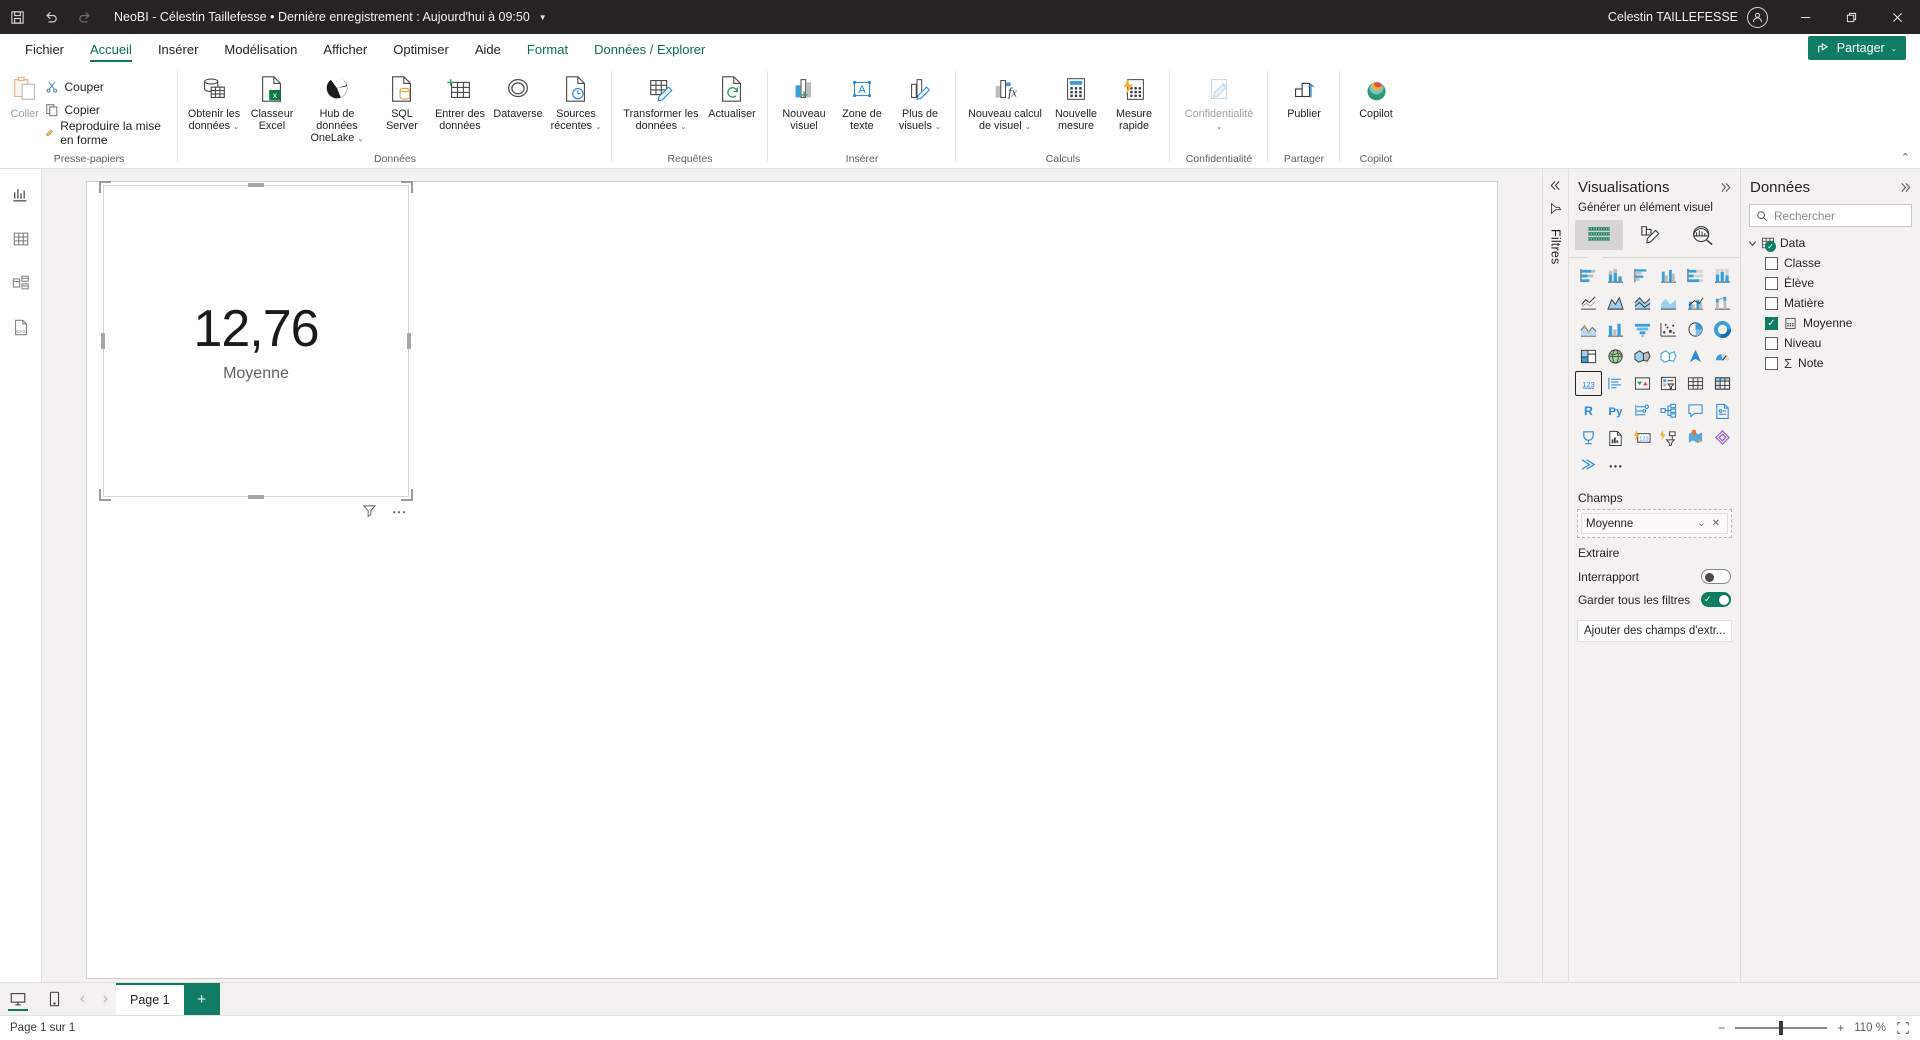 The width and height of the screenshot is (1920, 1040). I want to click on add-page-button: +, so click(201, 999).